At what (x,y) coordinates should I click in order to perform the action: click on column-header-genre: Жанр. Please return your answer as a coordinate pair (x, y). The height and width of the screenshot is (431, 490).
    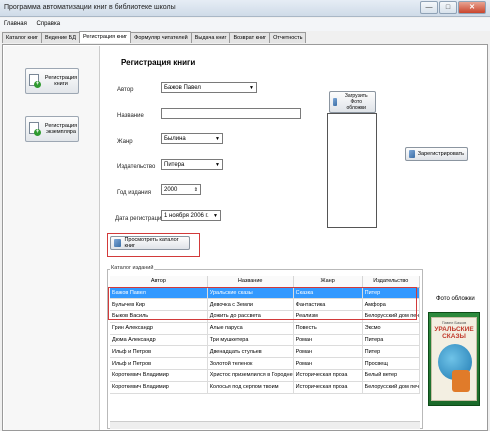
    Looking at the image, I should click on (328, 282).